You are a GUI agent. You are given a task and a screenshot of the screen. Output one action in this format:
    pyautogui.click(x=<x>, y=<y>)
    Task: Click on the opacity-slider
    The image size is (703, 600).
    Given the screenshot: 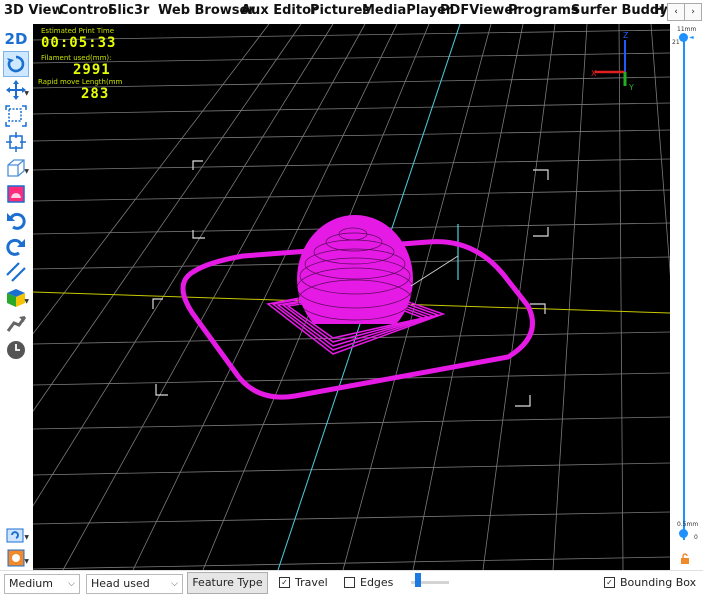 What is the action you would take?
    pyautogui.click(x=430, y=583)
    